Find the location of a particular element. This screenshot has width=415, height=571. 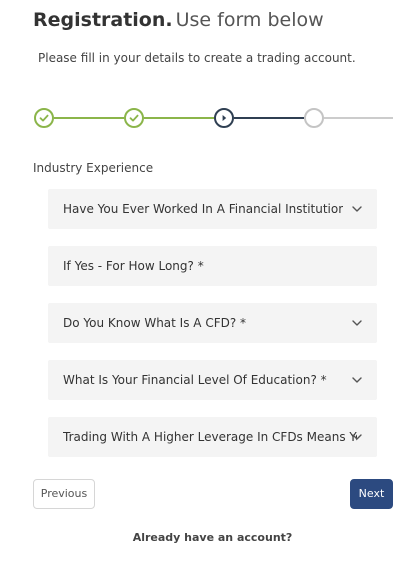

select-know-cfd: Do You Know What Is A CFD? * is located at coordinates (212, 323).